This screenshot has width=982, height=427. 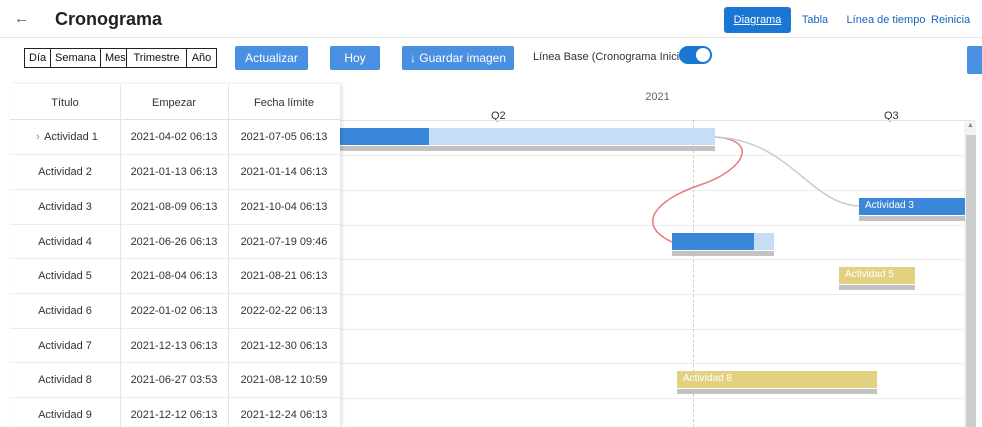 What do you see at coordinates (777, 379) in the screenshot?
I see `gantt-bar-actividad-8: Actividad 8` at bounding box center [777, 379].